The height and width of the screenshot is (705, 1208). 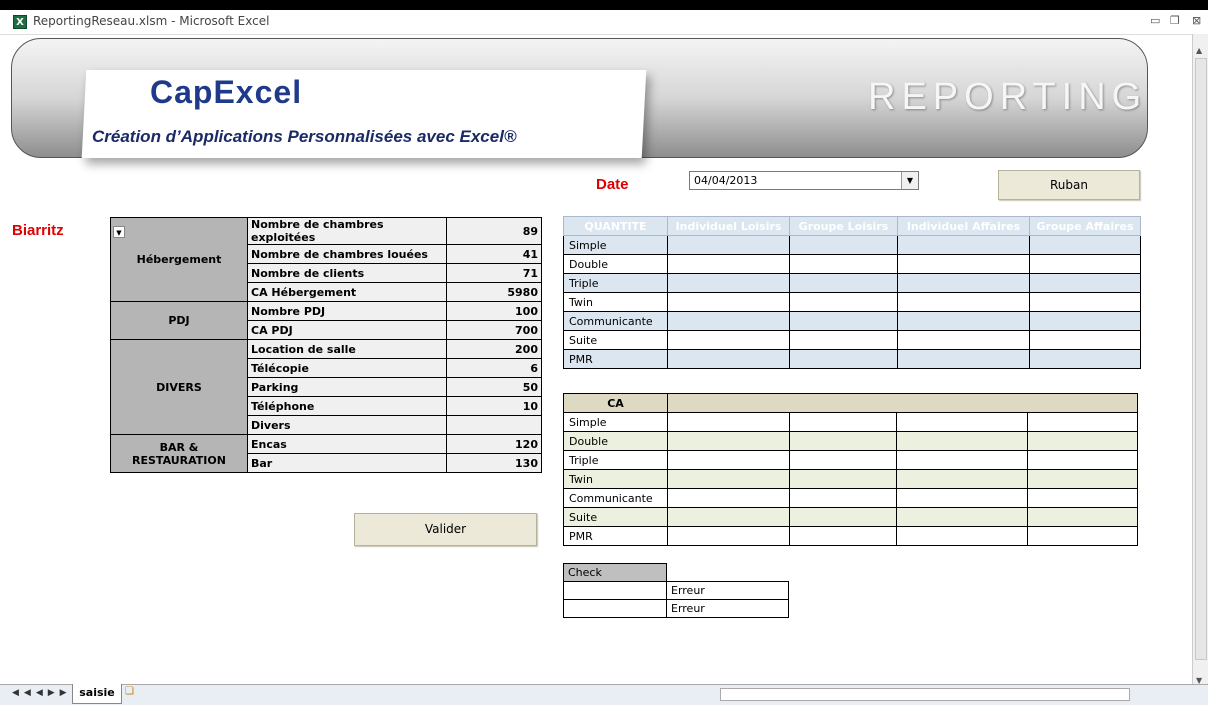 What do you see at coordinates (494, 311) in the screenshot?
I see `metric-value: 100` at bounding box center [494, 311].